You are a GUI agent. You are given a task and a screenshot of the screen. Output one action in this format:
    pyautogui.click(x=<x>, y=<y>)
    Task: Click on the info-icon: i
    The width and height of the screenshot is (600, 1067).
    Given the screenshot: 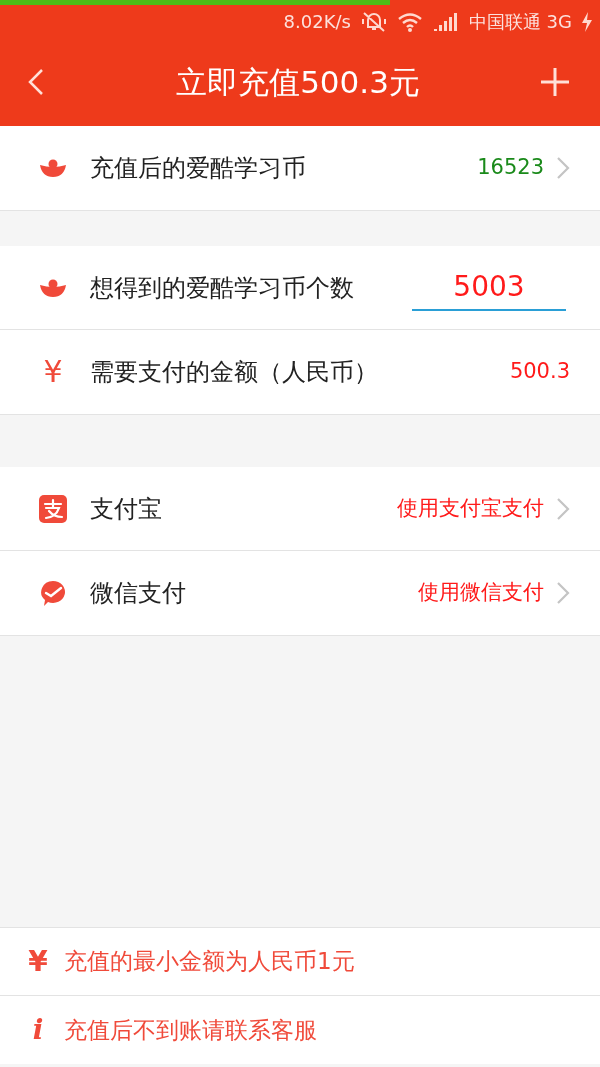 What is the action you would take?
    pyautogui.click(x=38, y=1030)
    